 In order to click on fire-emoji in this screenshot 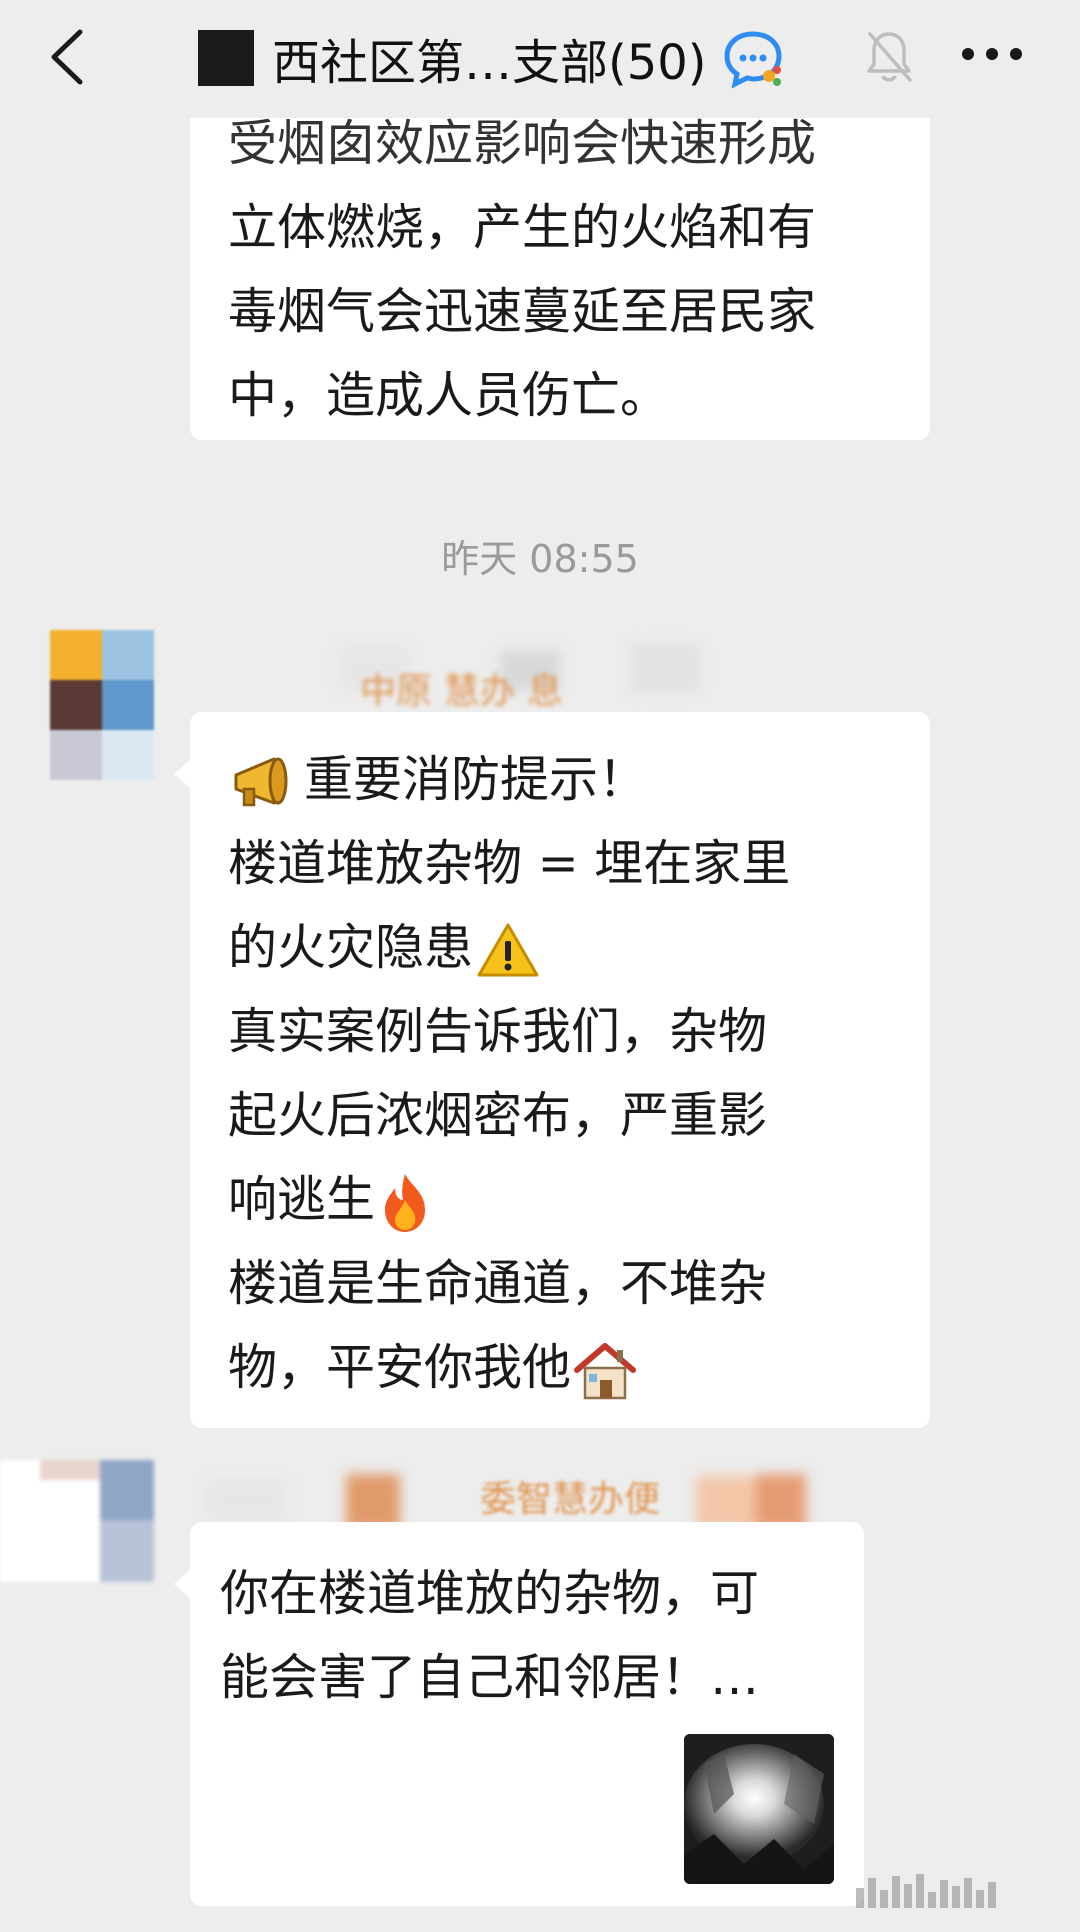, I will do `click(405, 1202)`.